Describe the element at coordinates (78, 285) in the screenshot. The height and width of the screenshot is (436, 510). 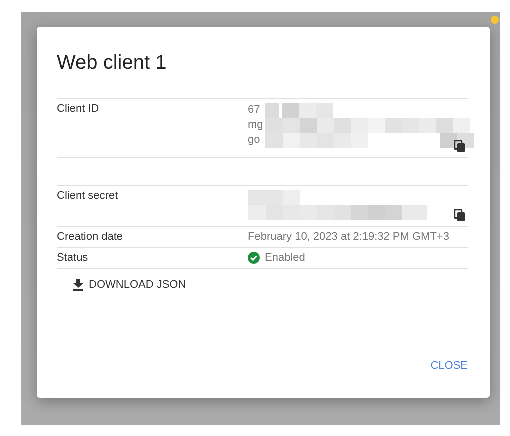
I see `download-icon` at that location.